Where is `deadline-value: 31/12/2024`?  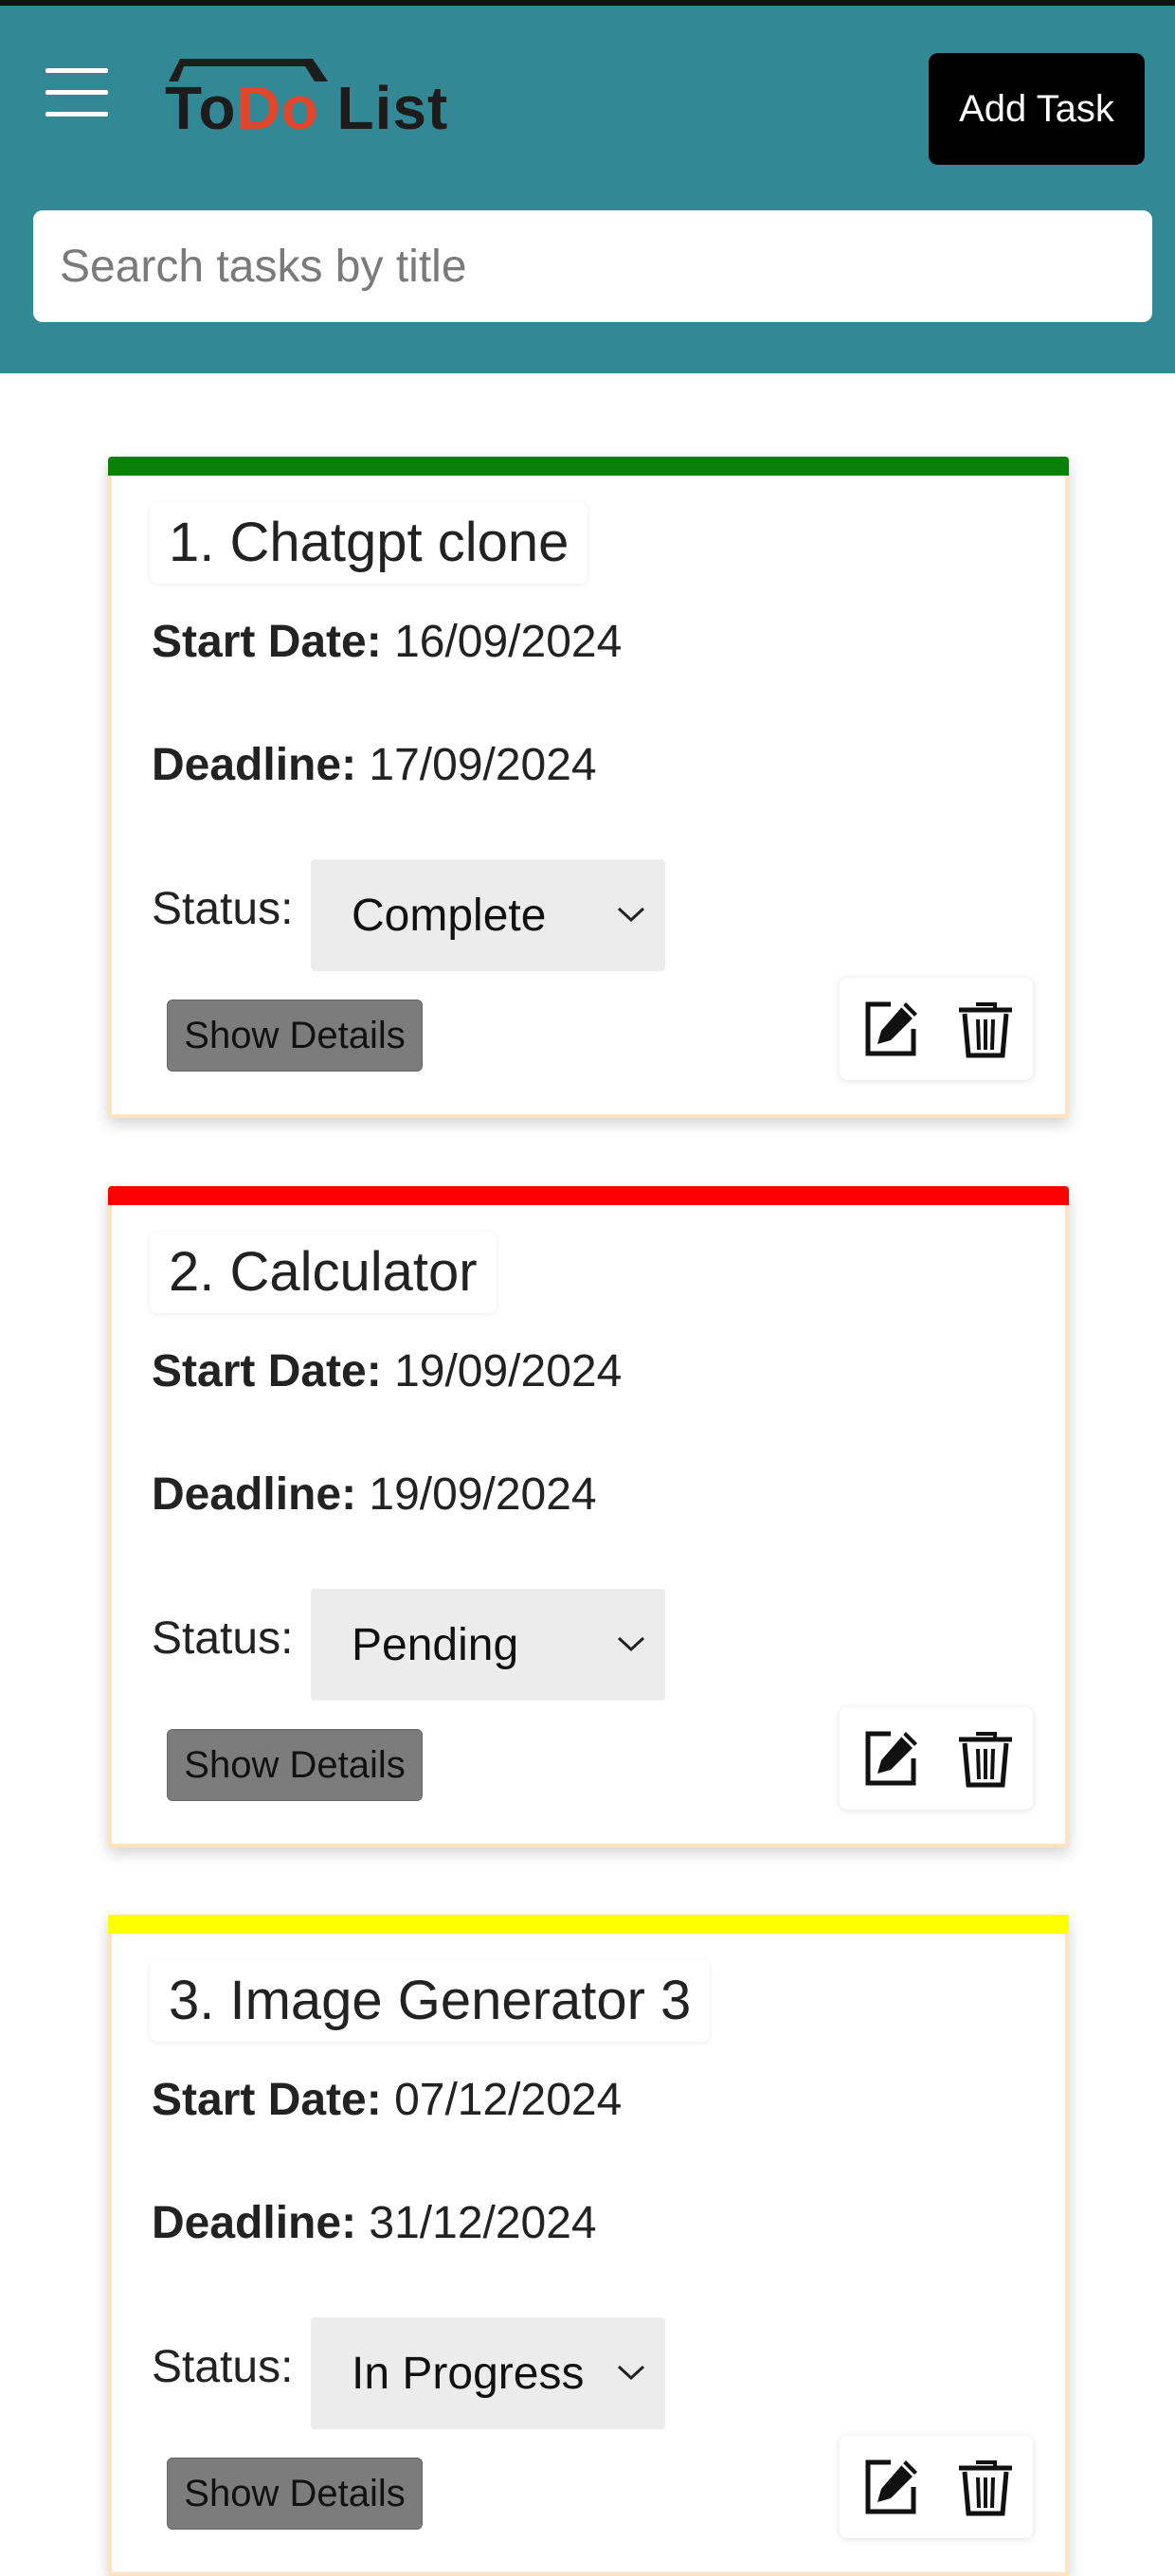
deadline-value: 31/12/2024 is located at coordinates (483, 2223).